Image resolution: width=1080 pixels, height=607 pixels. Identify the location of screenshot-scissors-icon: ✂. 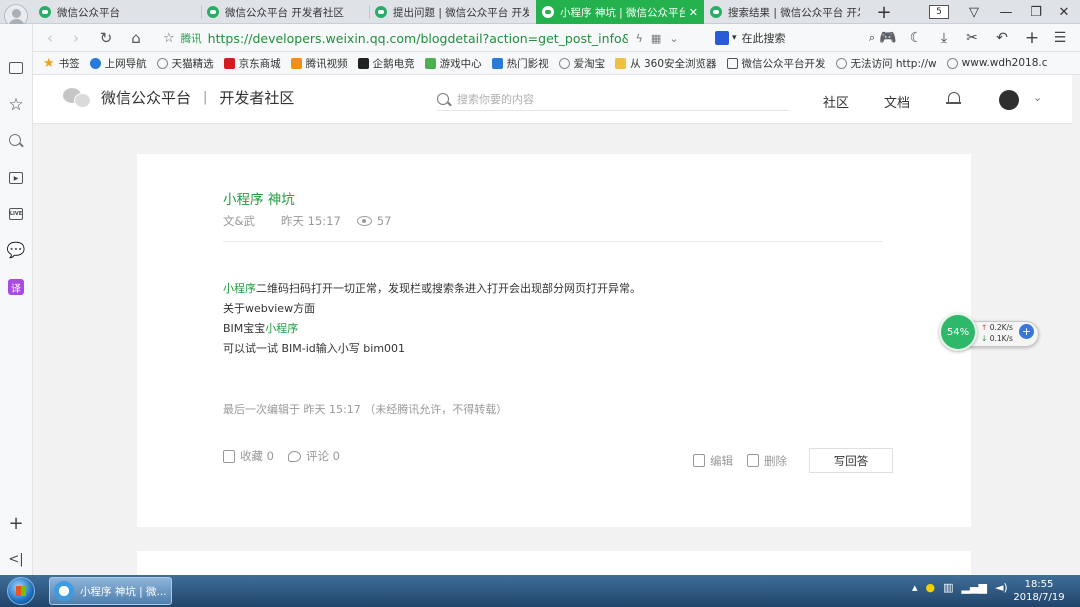
(972, 38).